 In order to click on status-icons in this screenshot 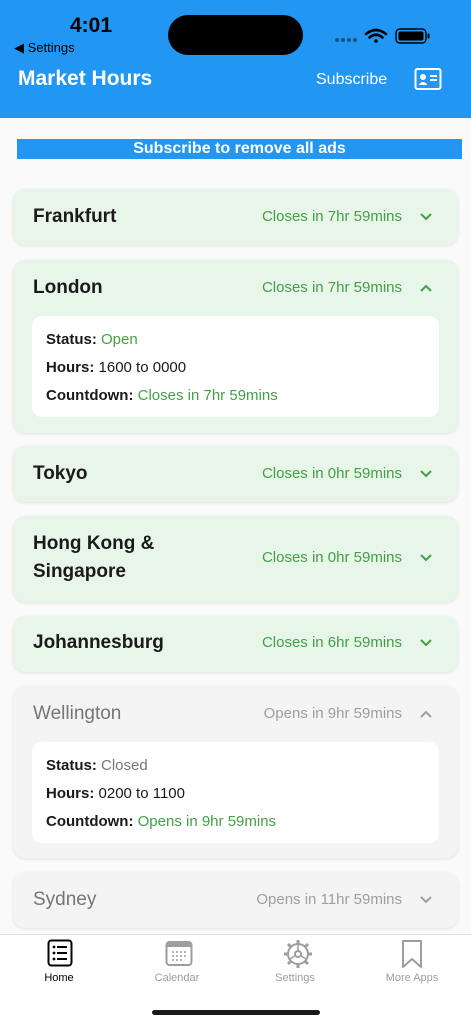, I will do `click(382, 36)`.